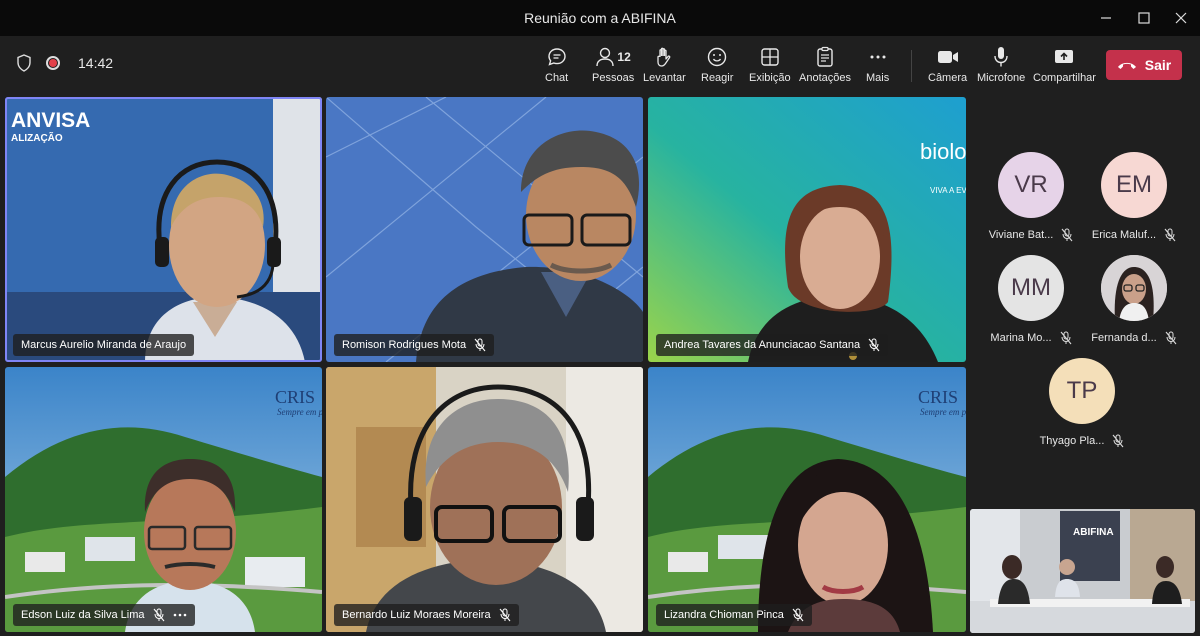  Describe the element at coordinates (1031, 288) in the screenshot. I see `avatar: MM` at that location.